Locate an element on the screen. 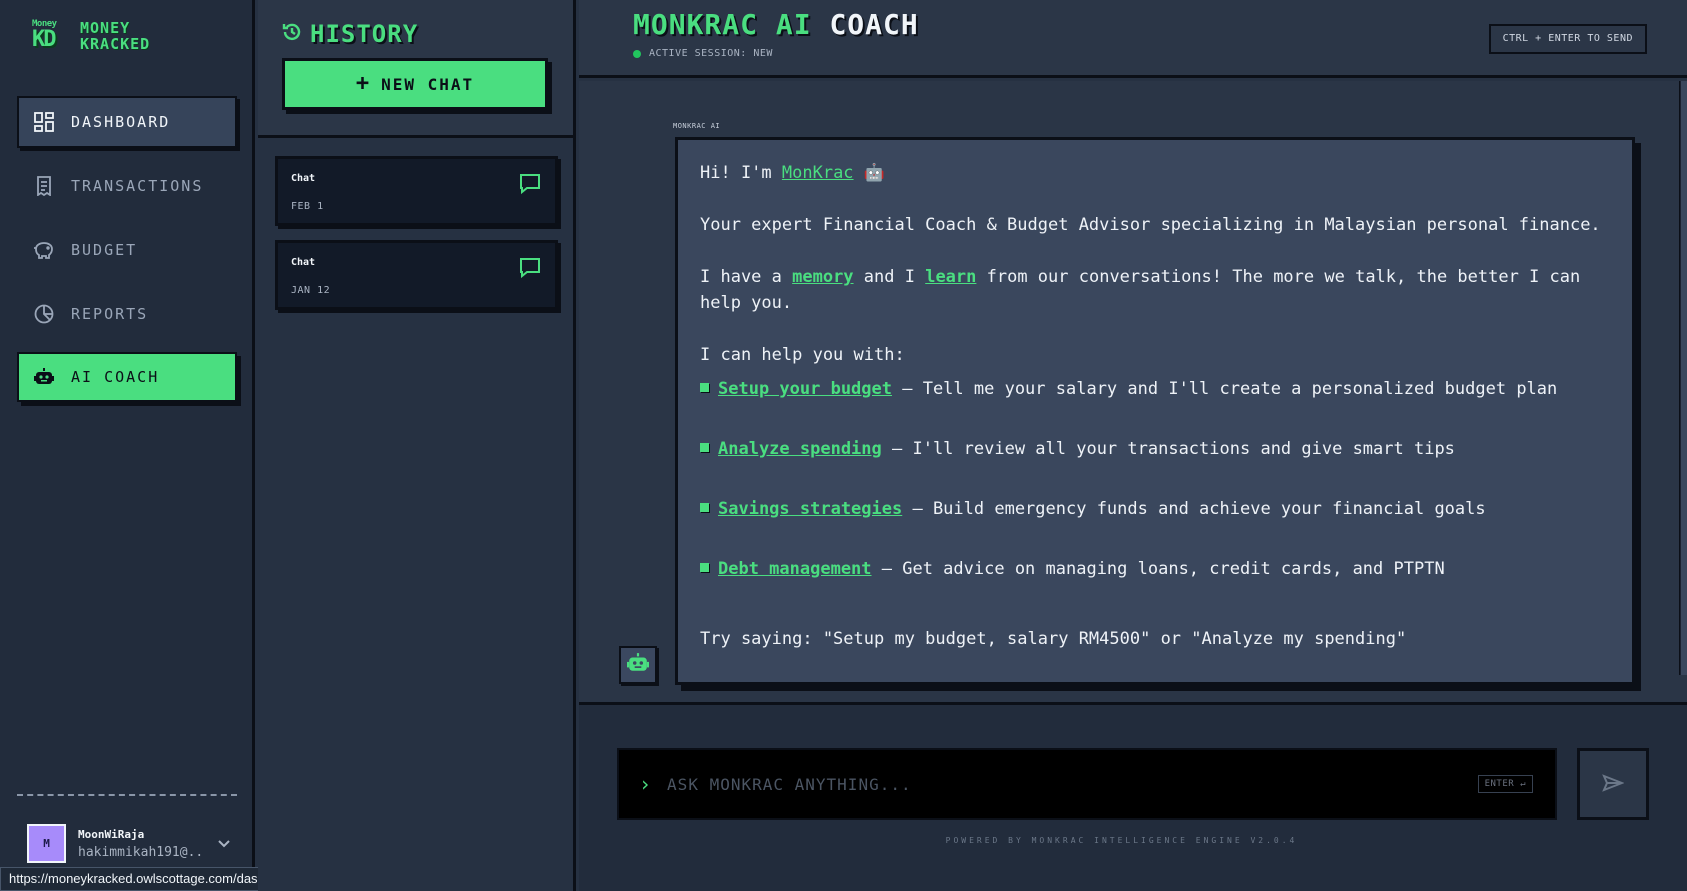 The image size is (1687, 891). session-status: ACTIVE SESSION: NEW is located at coordinates (703, 53).